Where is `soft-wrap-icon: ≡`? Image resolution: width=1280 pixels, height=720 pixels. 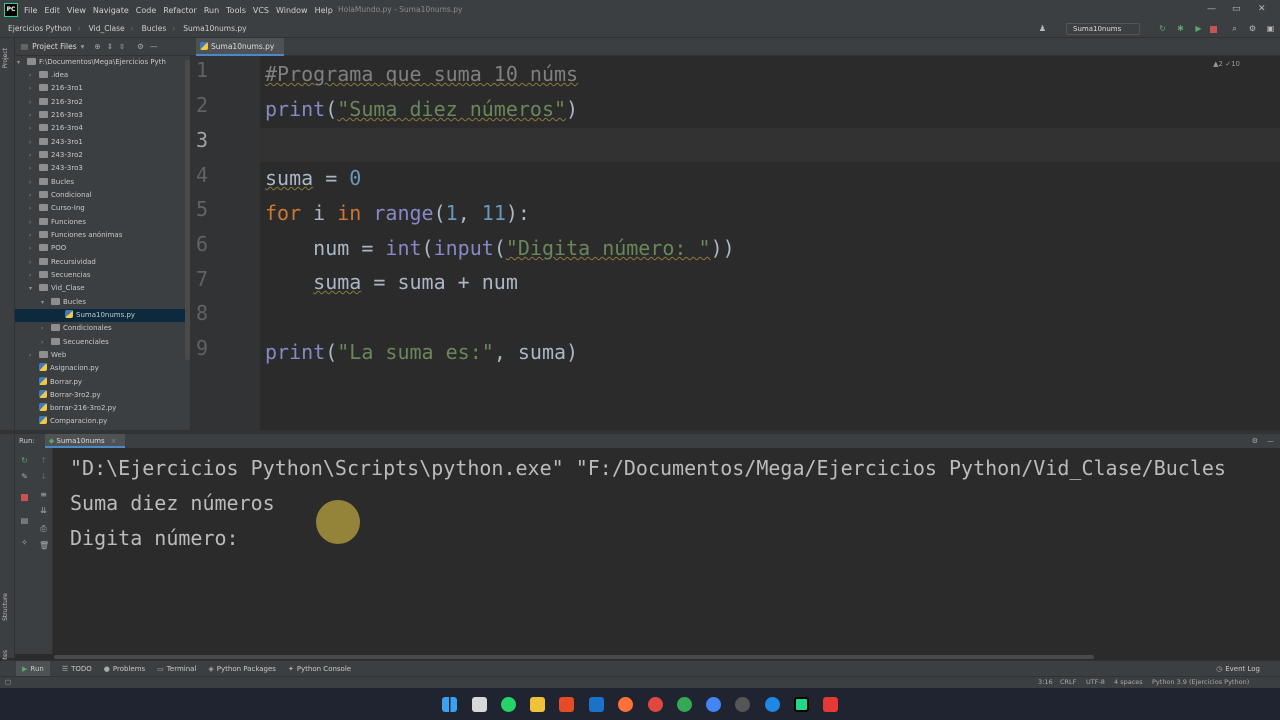 soft-wrap-icon: ≡ is located at coordinates (43, 494).